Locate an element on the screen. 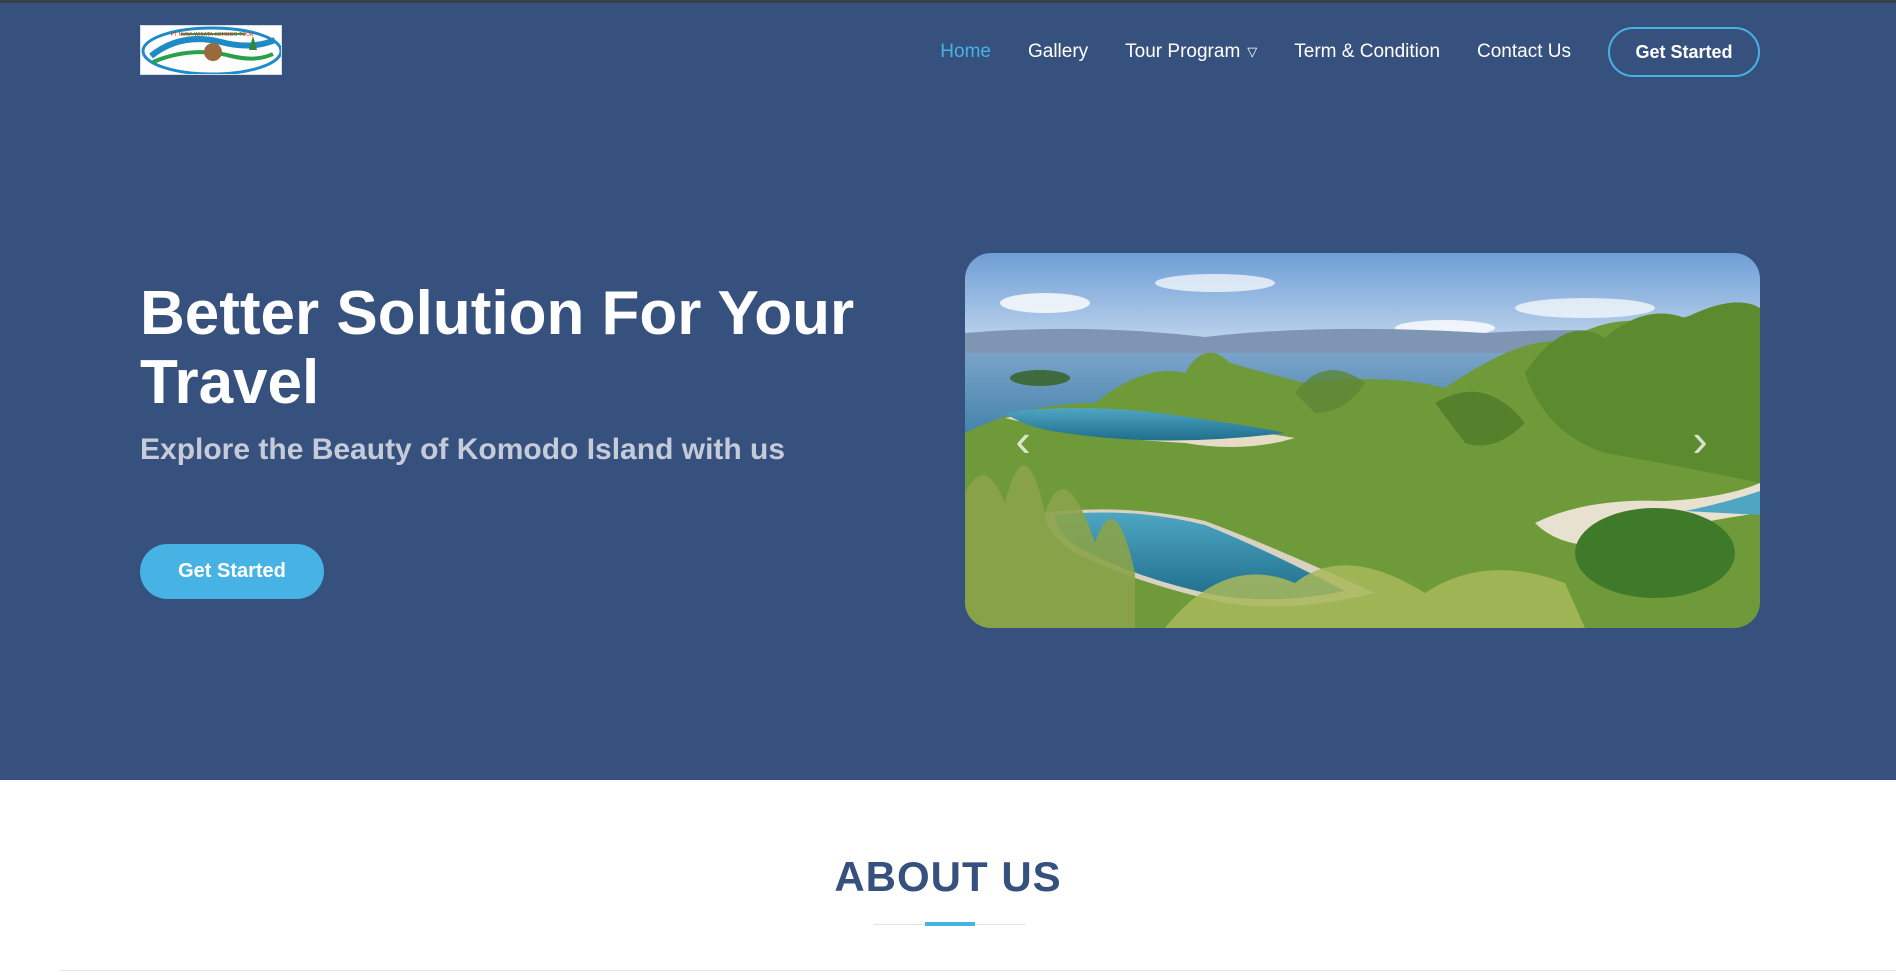 The height and width of the screenshot is (975, 1896). hero-get-started-button: Get Started is located at coordinates (232, 571).